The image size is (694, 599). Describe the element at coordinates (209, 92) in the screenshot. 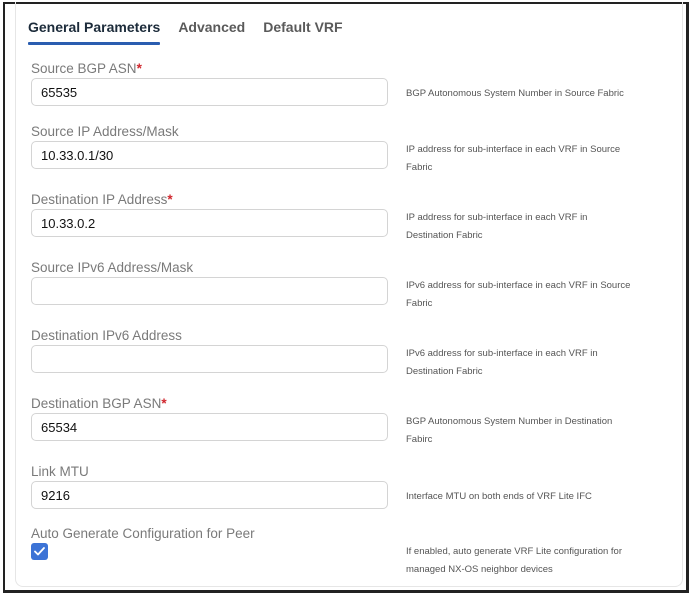

I see `source-bgp-asn-input` at that location.